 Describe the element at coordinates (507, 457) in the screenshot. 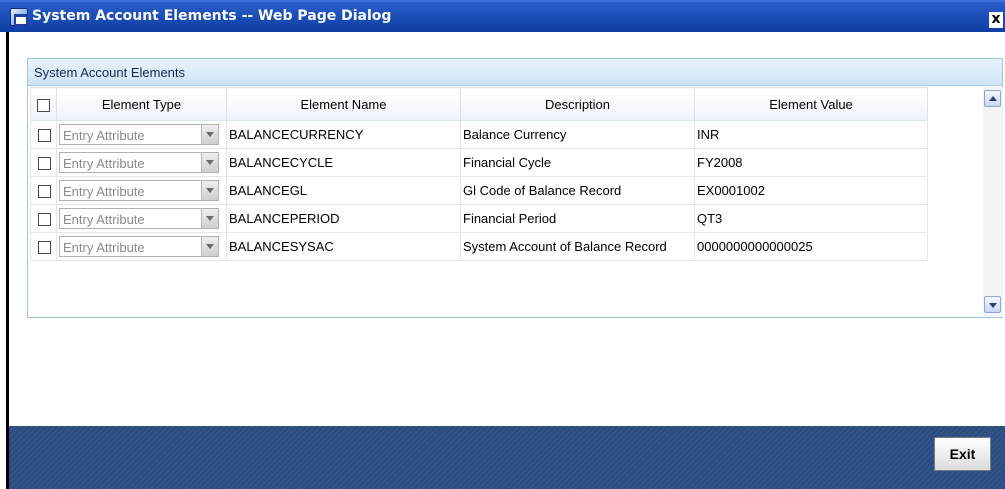

I see `dialog-footer: Exit` at that location.